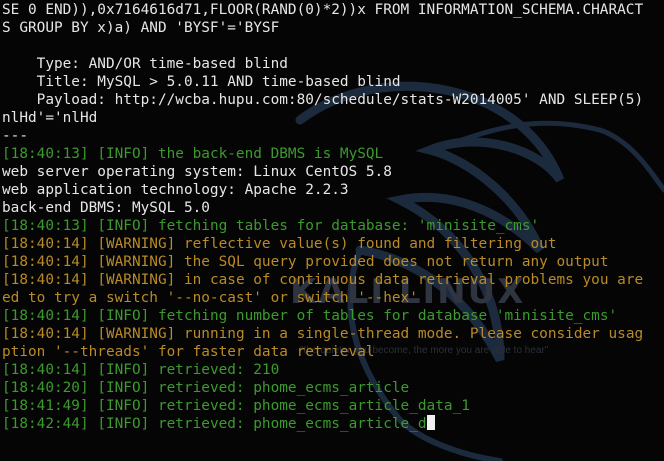 The image size is (664, 461). I want to click on output-line: Type: AND/OR time-based blind, so click(145, 64).